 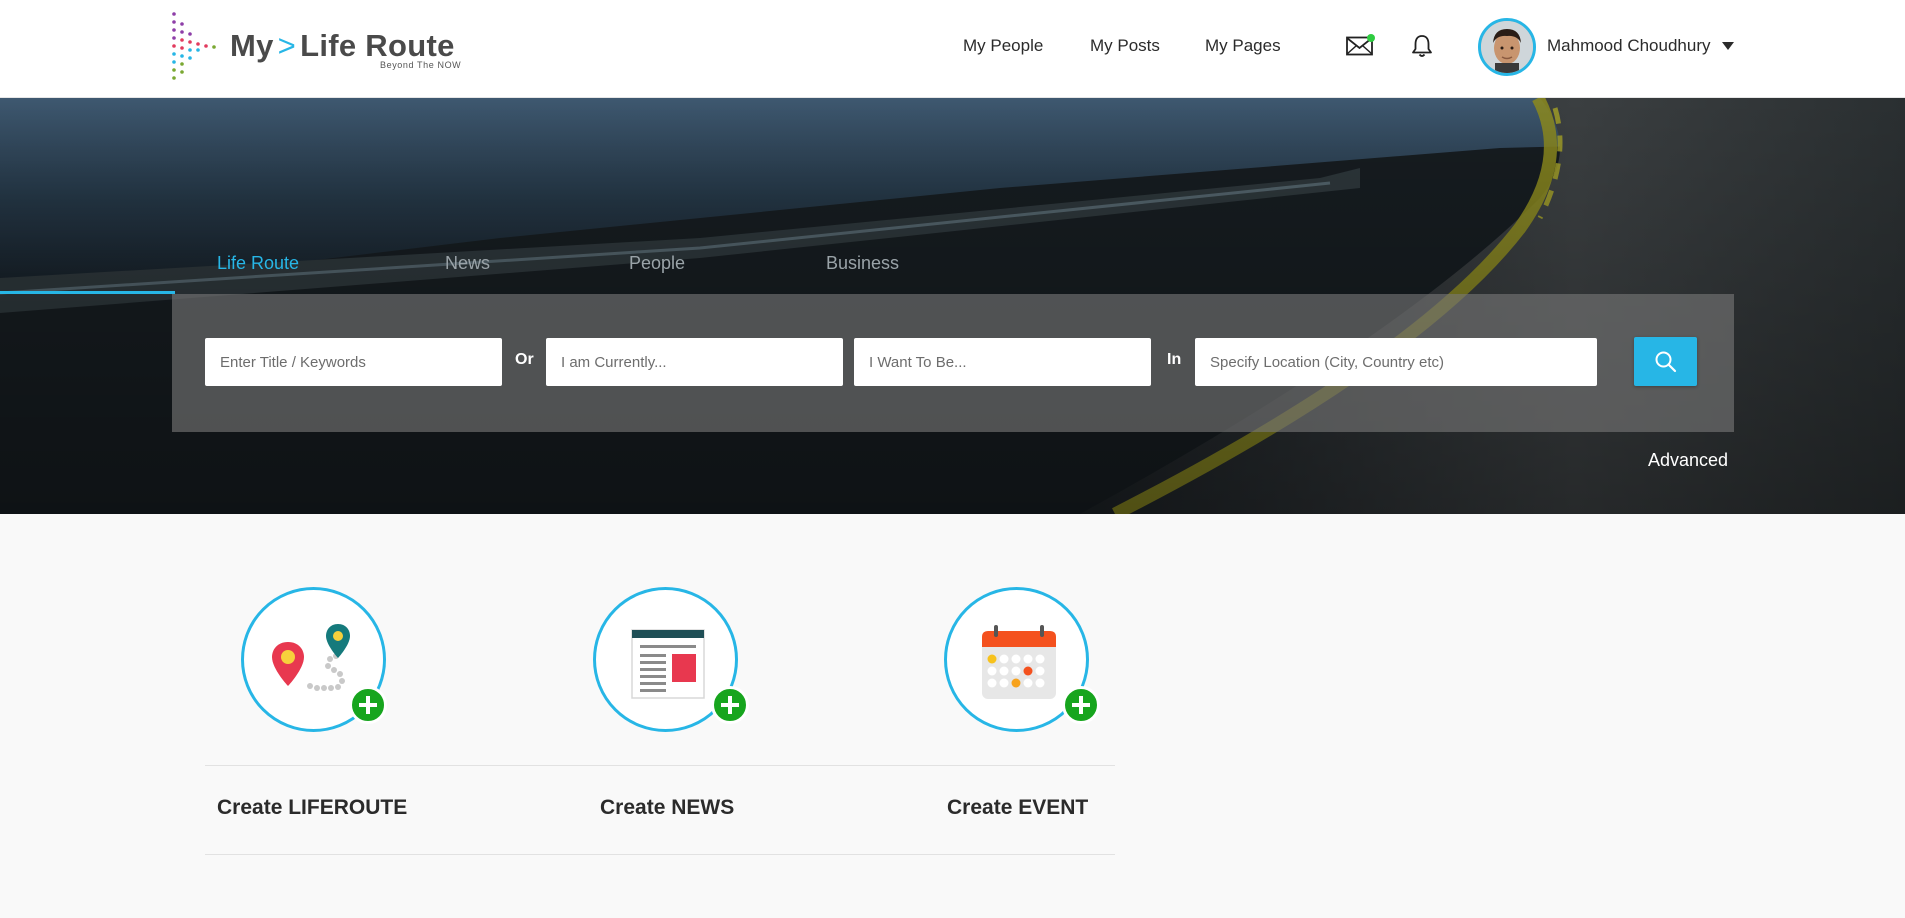 What do you see at coordinates (87, 292) in the screenshot?
I see `active-tab-indicator` at bounding box center [87, 292].